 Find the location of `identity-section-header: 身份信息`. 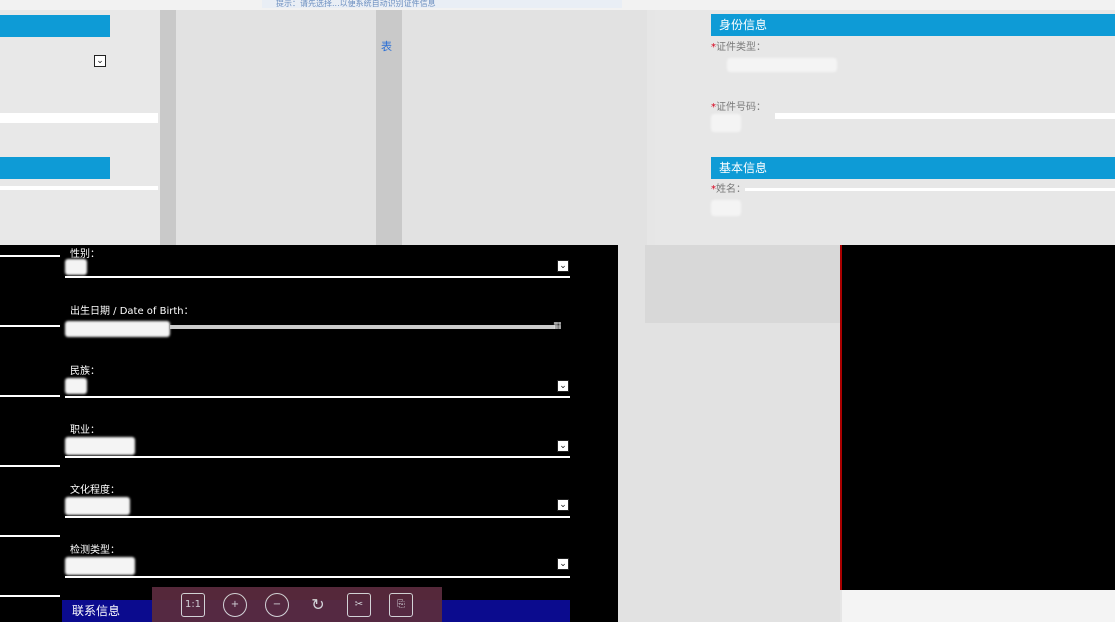

identity-section-header: 身份信息 is located at coordinates (913, 25).